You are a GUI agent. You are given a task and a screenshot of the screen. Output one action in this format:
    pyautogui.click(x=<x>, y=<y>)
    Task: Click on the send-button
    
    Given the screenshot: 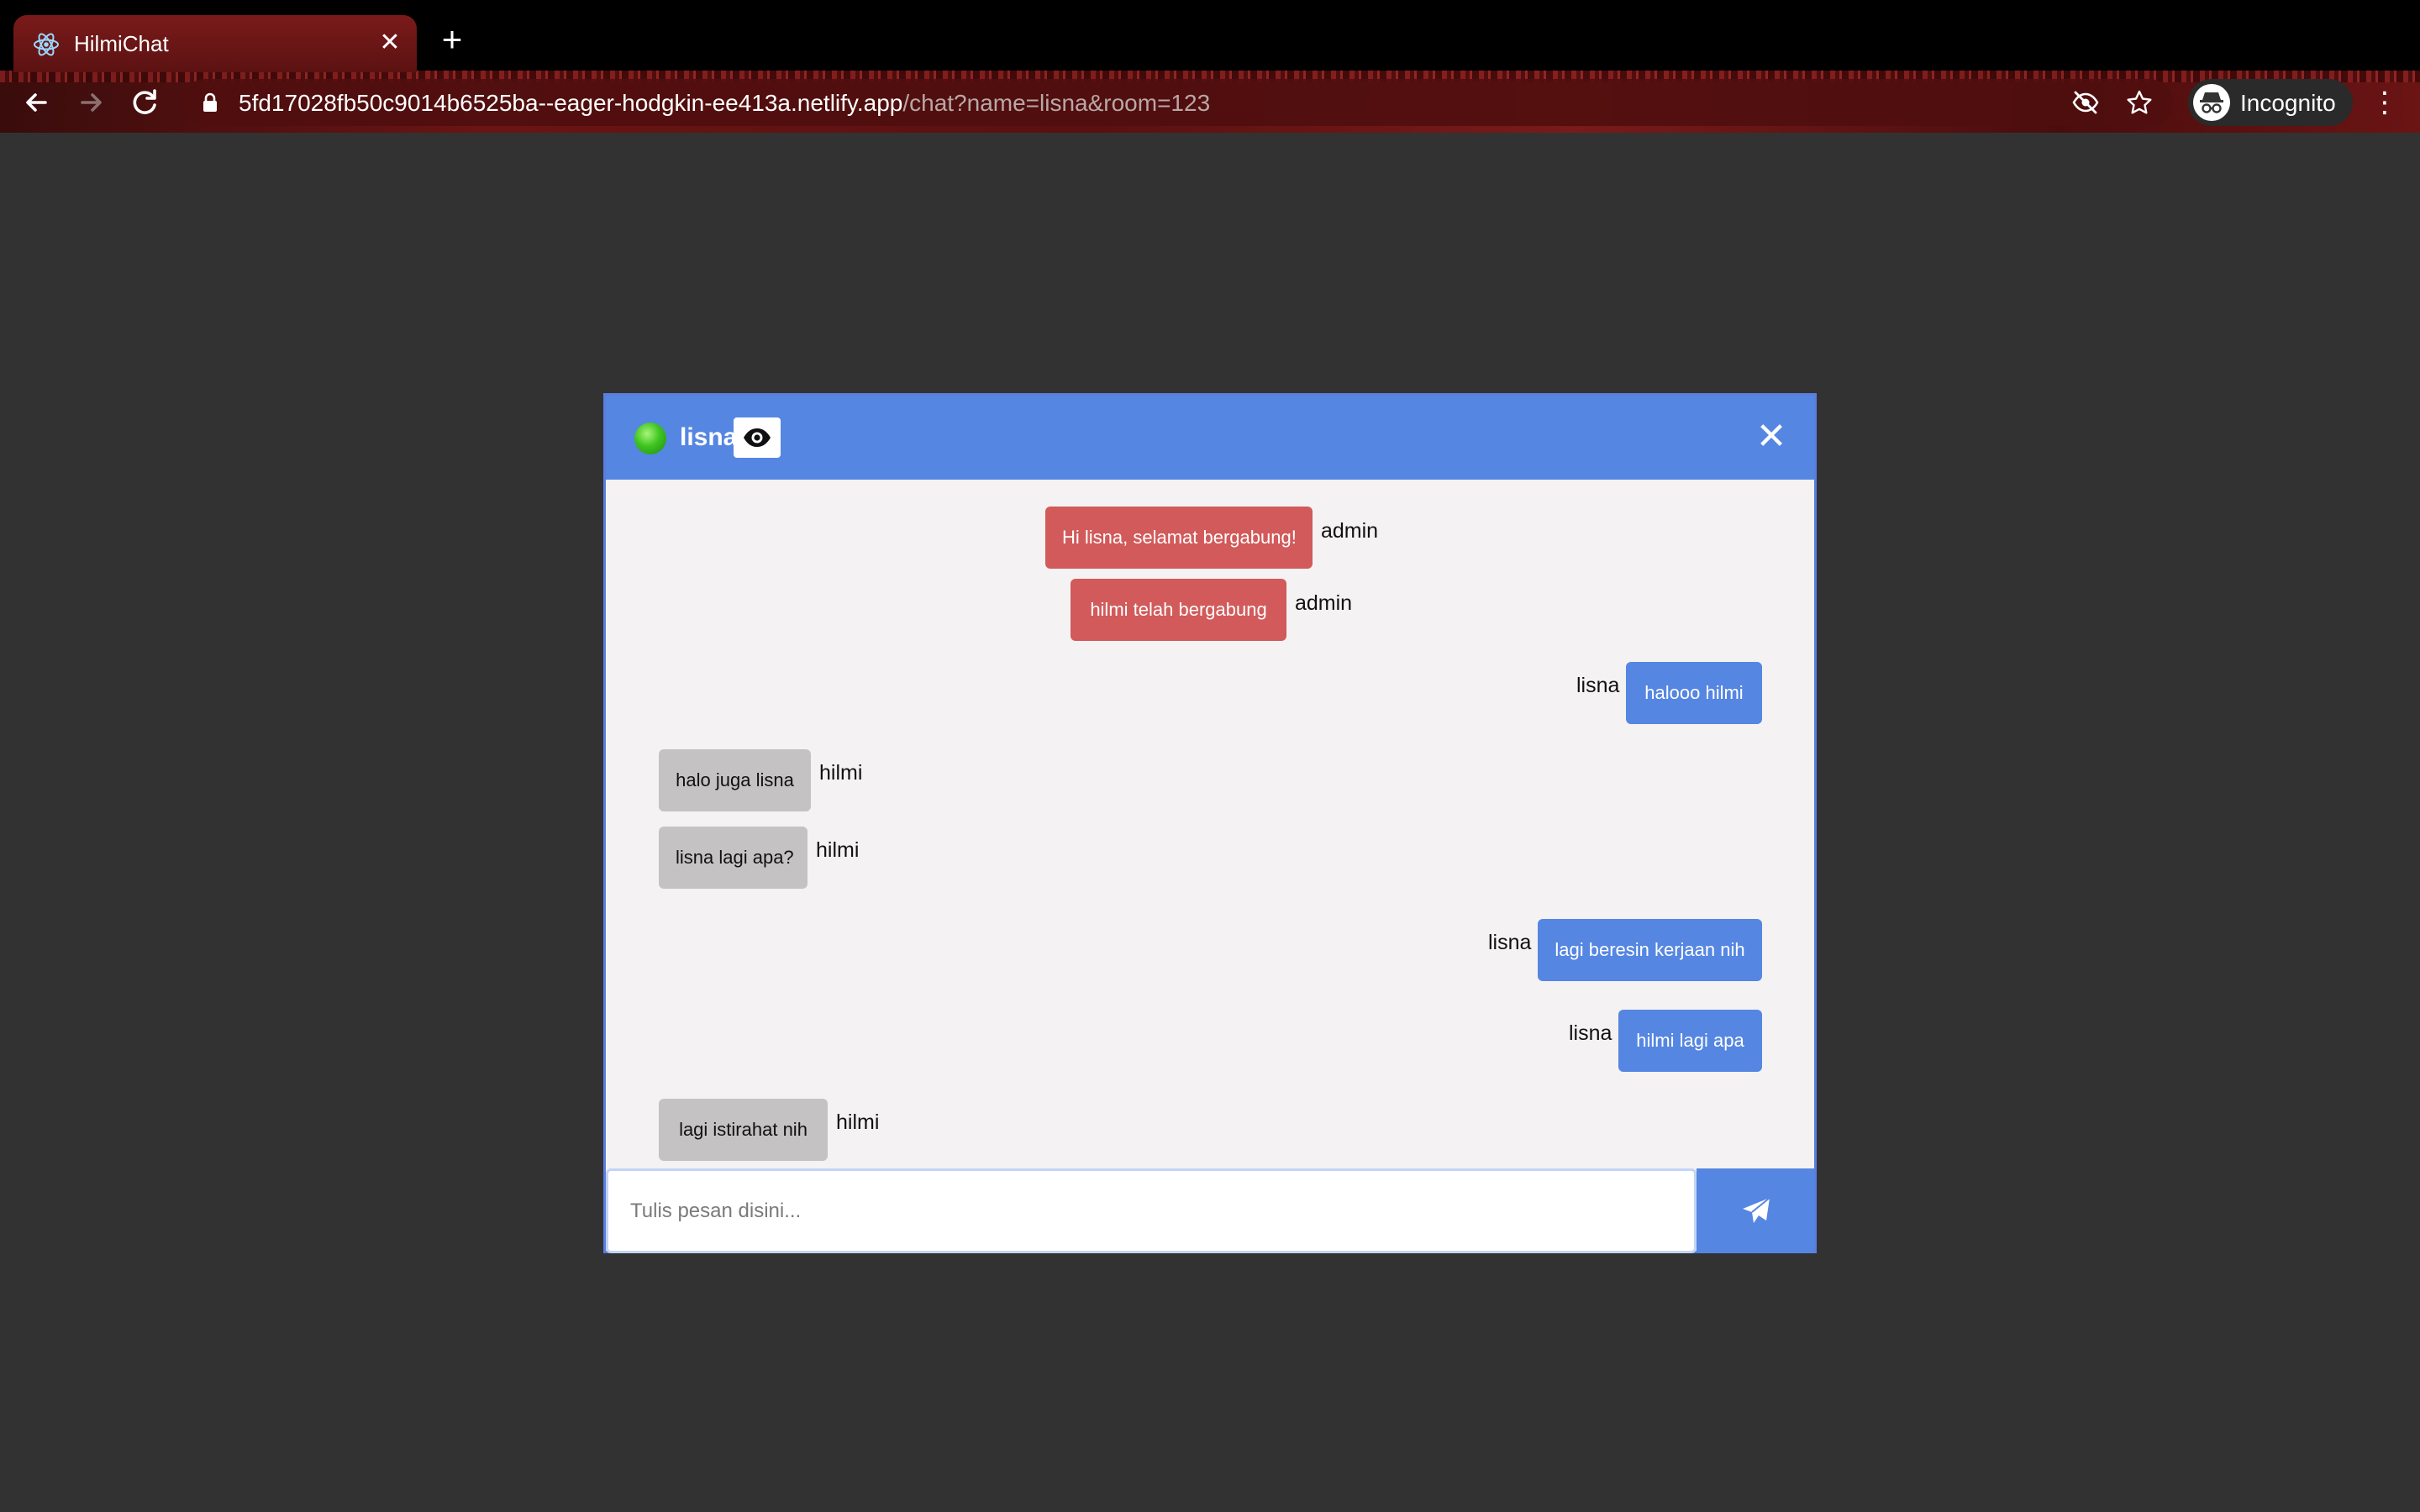 What is the action you would take?
    pyautogui.click(x=1755, y=1210)
    